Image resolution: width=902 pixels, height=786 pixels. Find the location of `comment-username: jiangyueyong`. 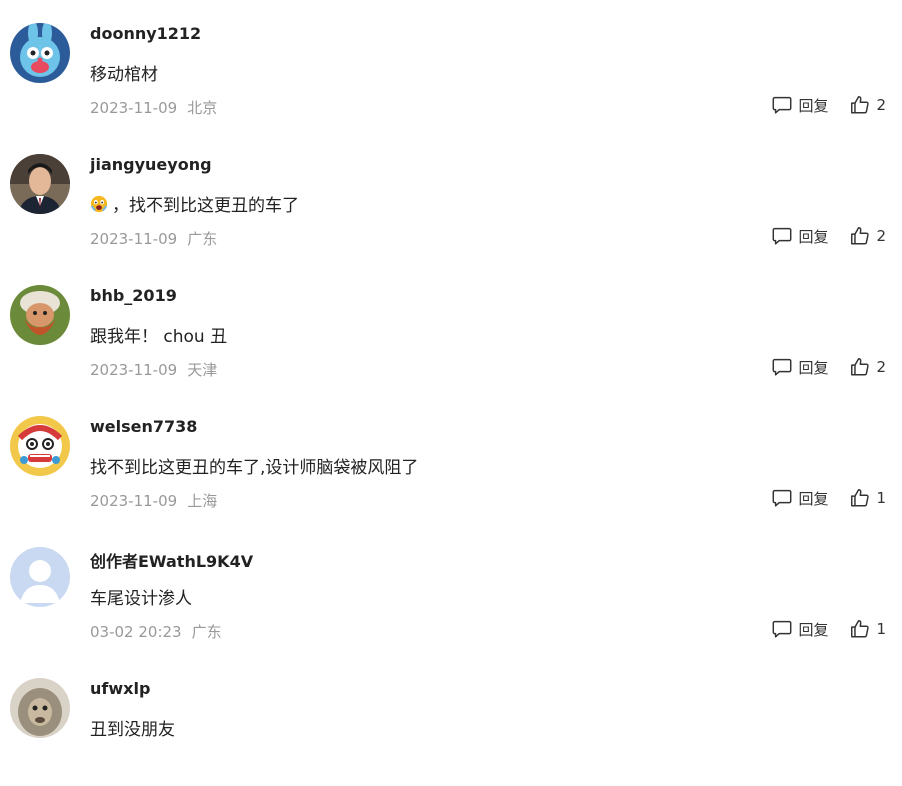

comment-username: jiangyueyong is located at coordinates (151, 164).